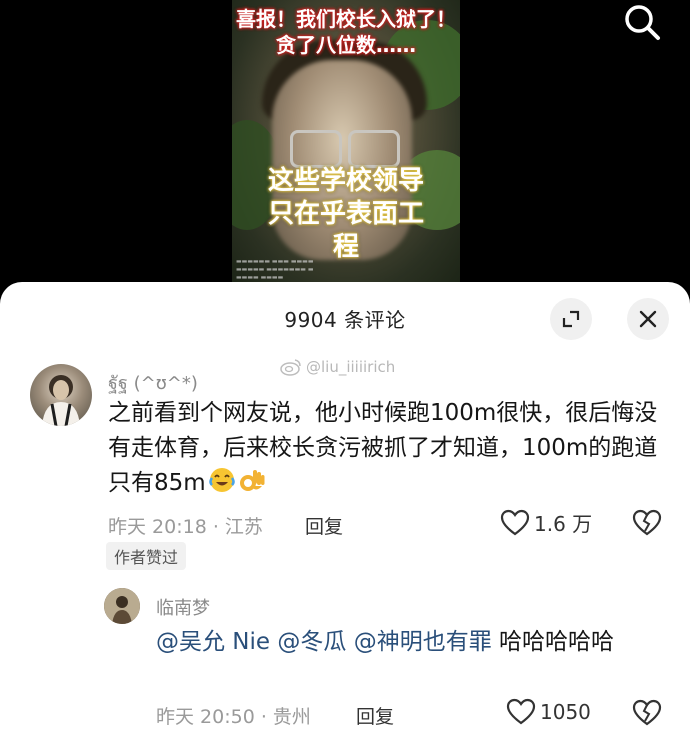 This screenshot has width=690, height=742. I want to click on expand-button, so click(571, 319).